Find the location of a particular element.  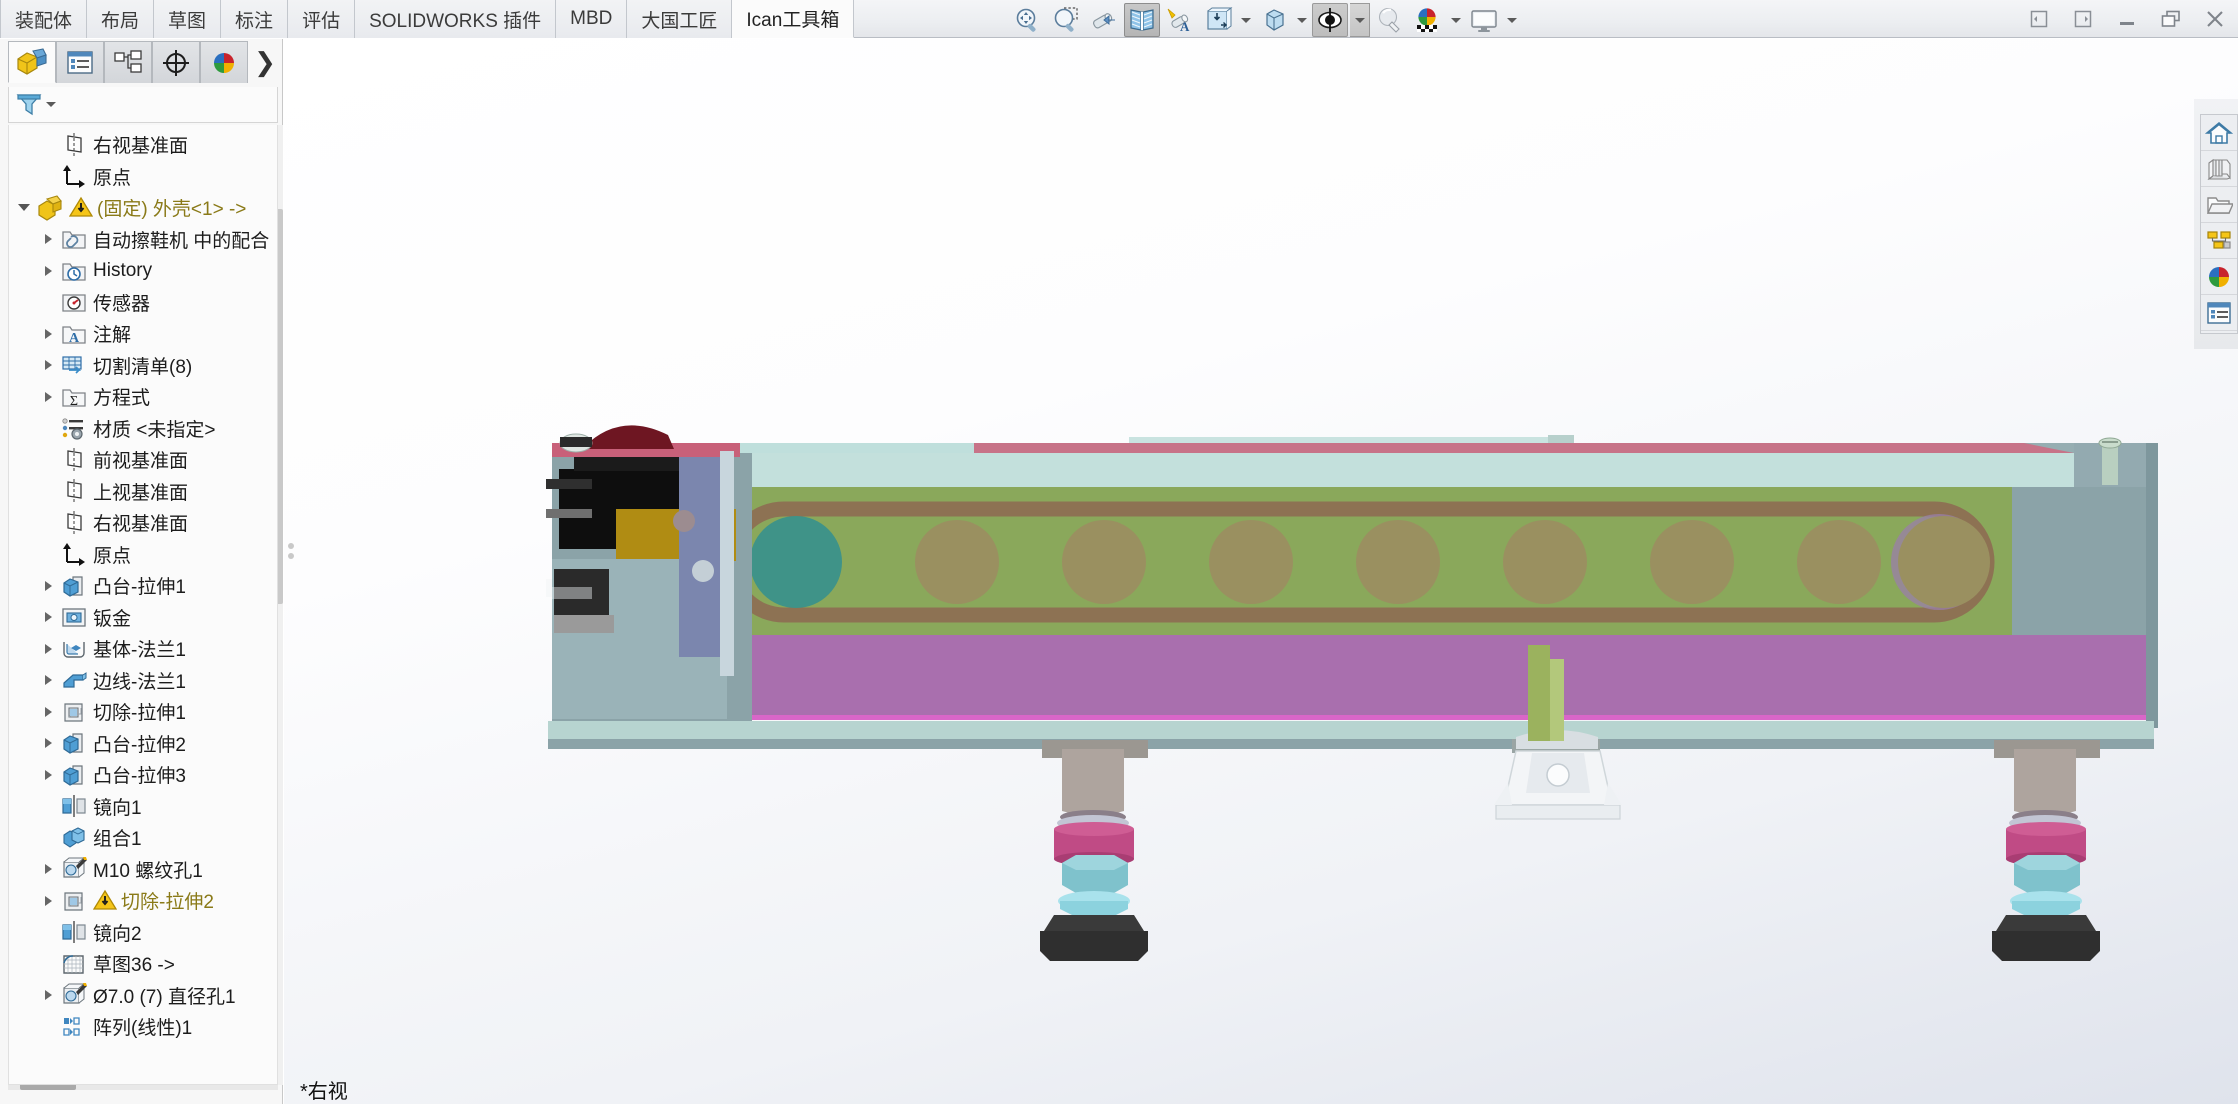

feature-tree-item-label: 切除-拉伸1 is located at coordinates (139, 714).